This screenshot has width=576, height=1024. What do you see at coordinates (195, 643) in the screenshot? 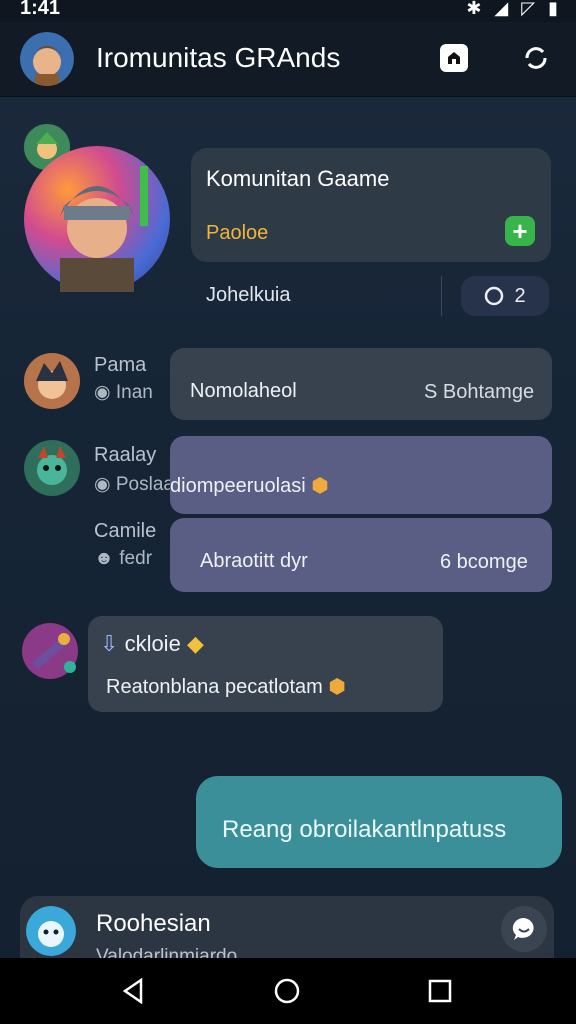
I see `gem-icon: ◆` at bounding box center [195, 643].